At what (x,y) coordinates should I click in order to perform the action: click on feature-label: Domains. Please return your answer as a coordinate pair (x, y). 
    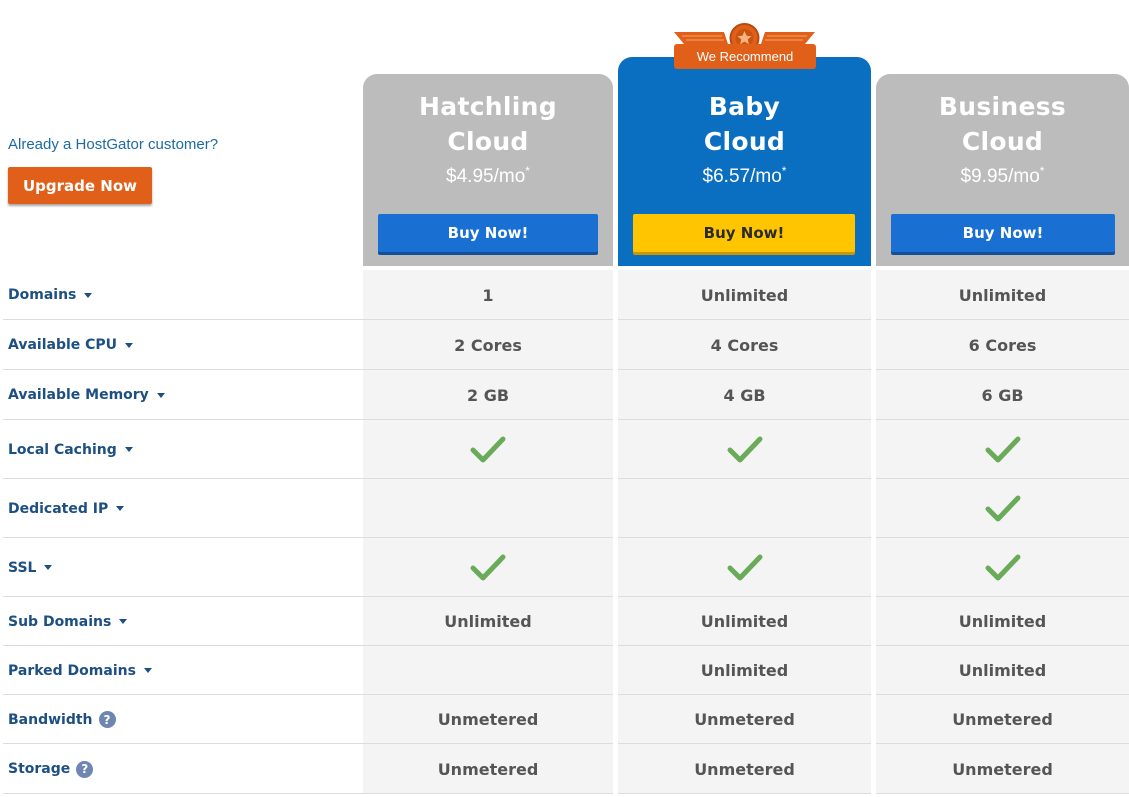
    Looking at the image, I should click on (50, 295).